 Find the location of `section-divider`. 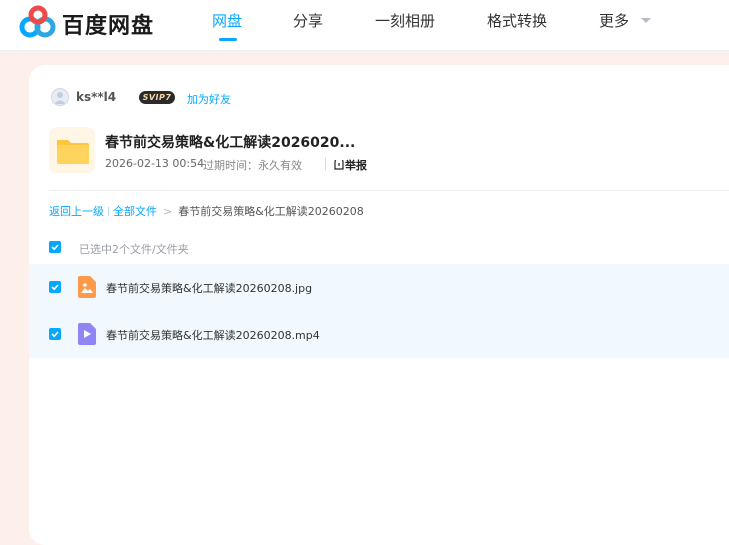

section-divider is located at coordinates (389, 190).